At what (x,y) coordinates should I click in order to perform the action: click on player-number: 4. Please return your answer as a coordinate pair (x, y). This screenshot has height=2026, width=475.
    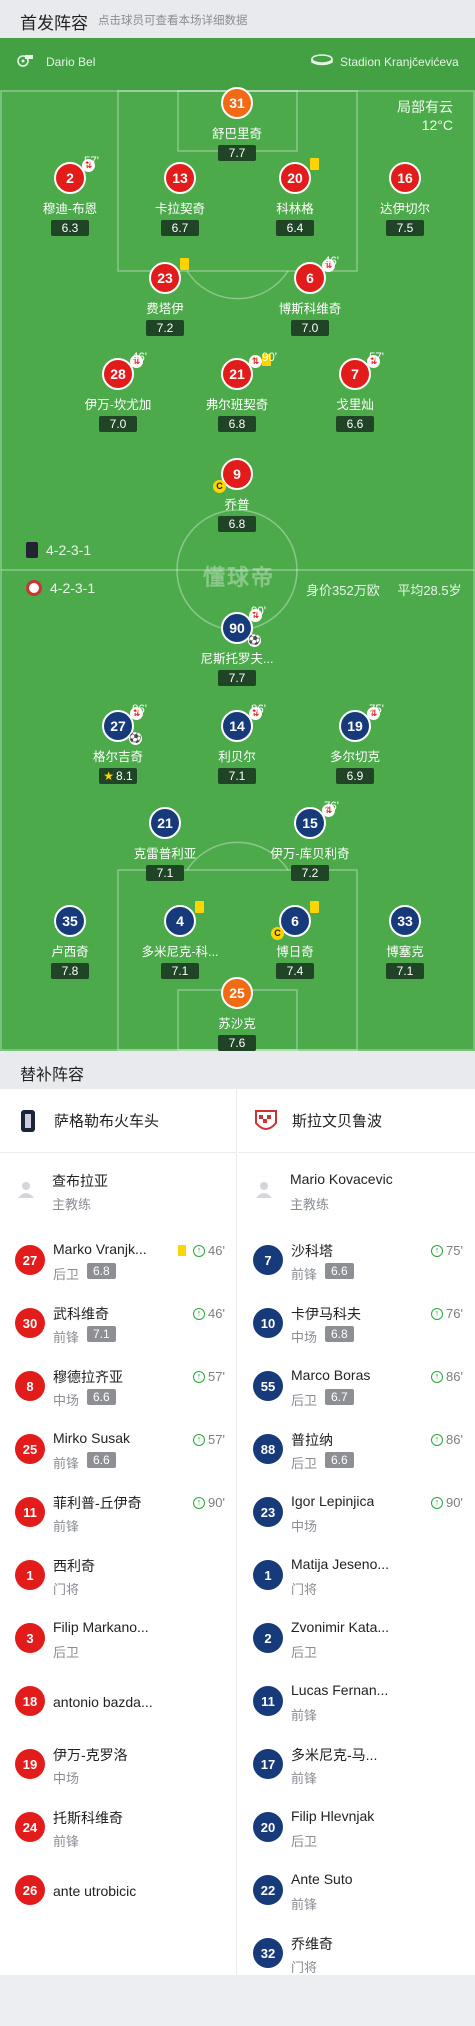
    Looking at the image, I should click on (184, 919).